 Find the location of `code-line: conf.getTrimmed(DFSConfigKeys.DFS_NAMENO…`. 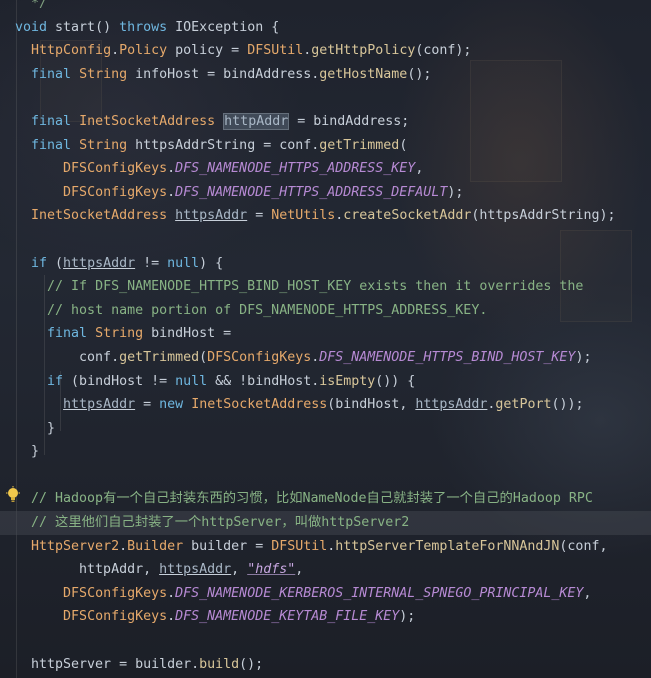

code-line: conf.getTrimmed(DFSConfigKeys.DFS_NAMENO… is located at coordinates (325, 358).